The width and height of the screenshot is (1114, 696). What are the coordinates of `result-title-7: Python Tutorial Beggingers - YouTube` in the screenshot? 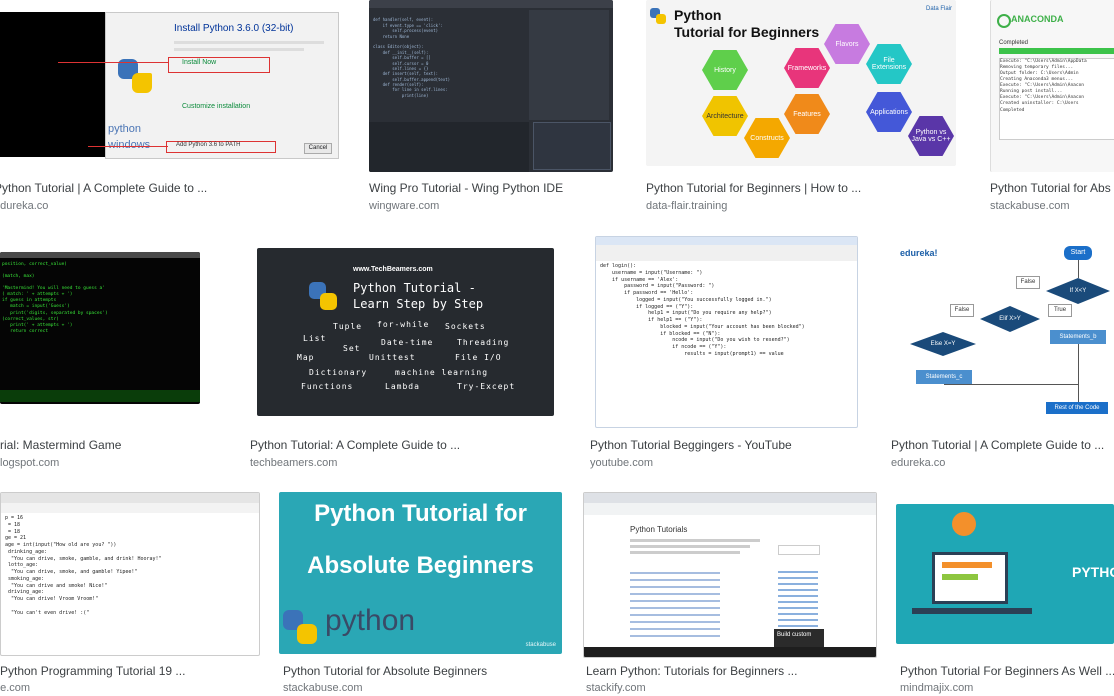 It's located at (691, 445).